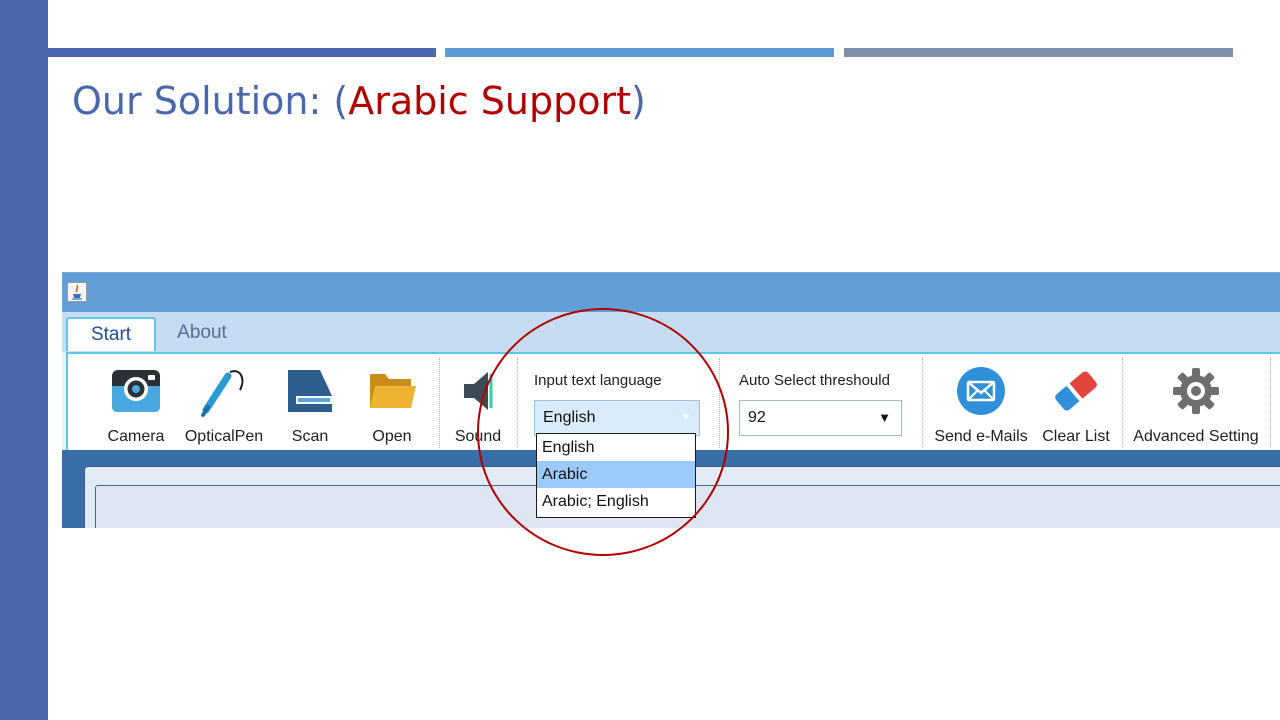  I want to click on advanced-setting-button: Advanced Setting, so click(1196, 403).